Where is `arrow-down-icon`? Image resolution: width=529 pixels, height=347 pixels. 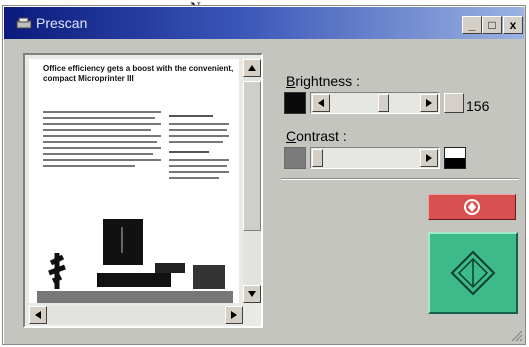 arrow-down-icon is located at coordinates (252, 294).